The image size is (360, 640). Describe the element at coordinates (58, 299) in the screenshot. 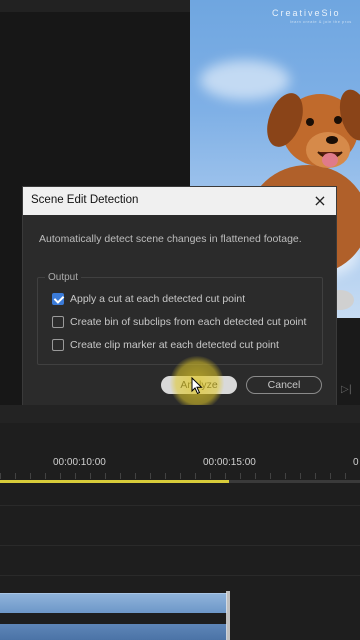

I see `apply-cut-checkbox` at that location.